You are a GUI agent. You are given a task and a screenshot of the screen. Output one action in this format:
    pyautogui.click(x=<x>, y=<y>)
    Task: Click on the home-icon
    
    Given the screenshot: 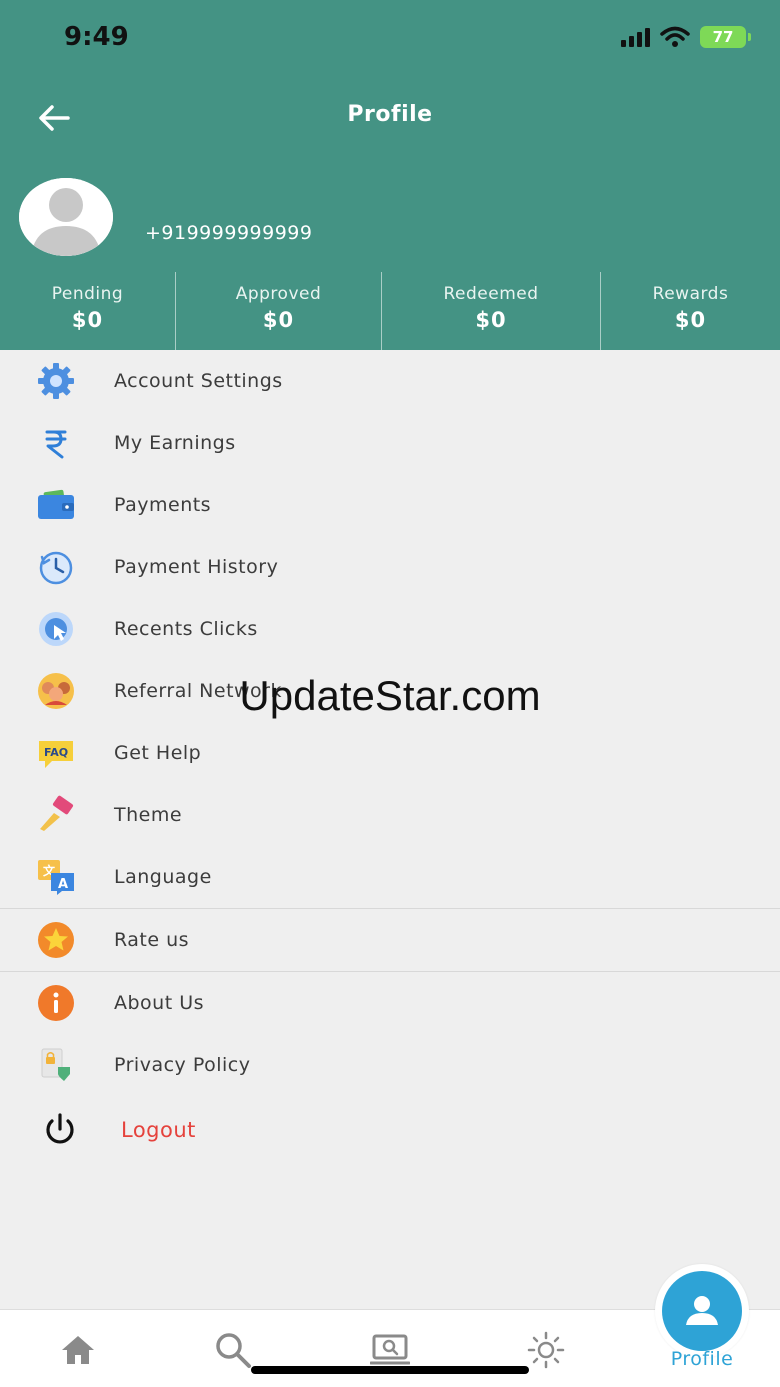 What is the action you would take?
    pyautogui.click(x=78, y=1350)
    